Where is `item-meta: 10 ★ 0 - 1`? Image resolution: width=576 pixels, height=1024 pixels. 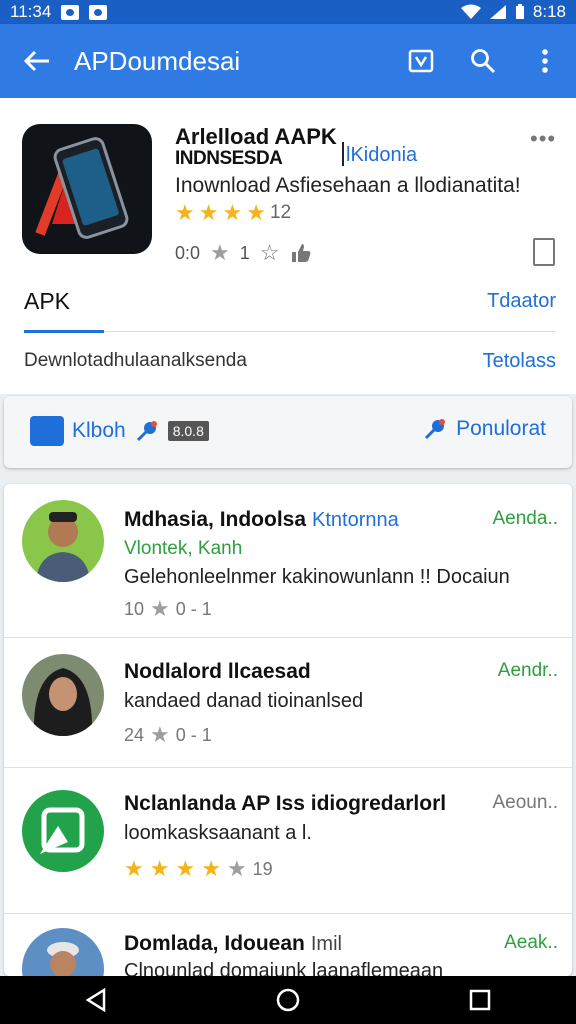 item-meta: 10 ★ 0 - 1 is located at coordinates (168, 609).